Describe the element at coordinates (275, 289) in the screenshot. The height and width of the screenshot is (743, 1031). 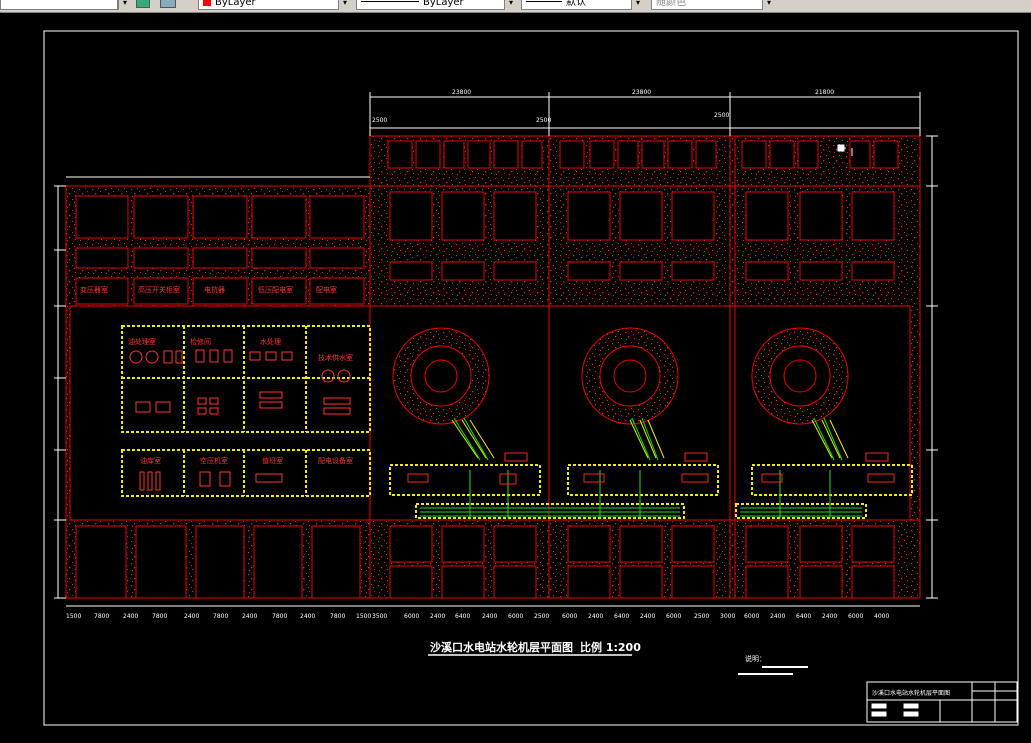
I see `svg-text: 低压配电室` at that location.